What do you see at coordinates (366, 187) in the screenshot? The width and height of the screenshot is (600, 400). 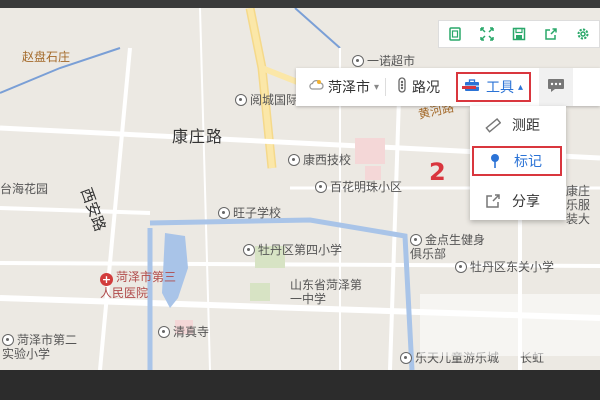 I see `label-text: 百花明珠小区` at bounding box center [366, 187].